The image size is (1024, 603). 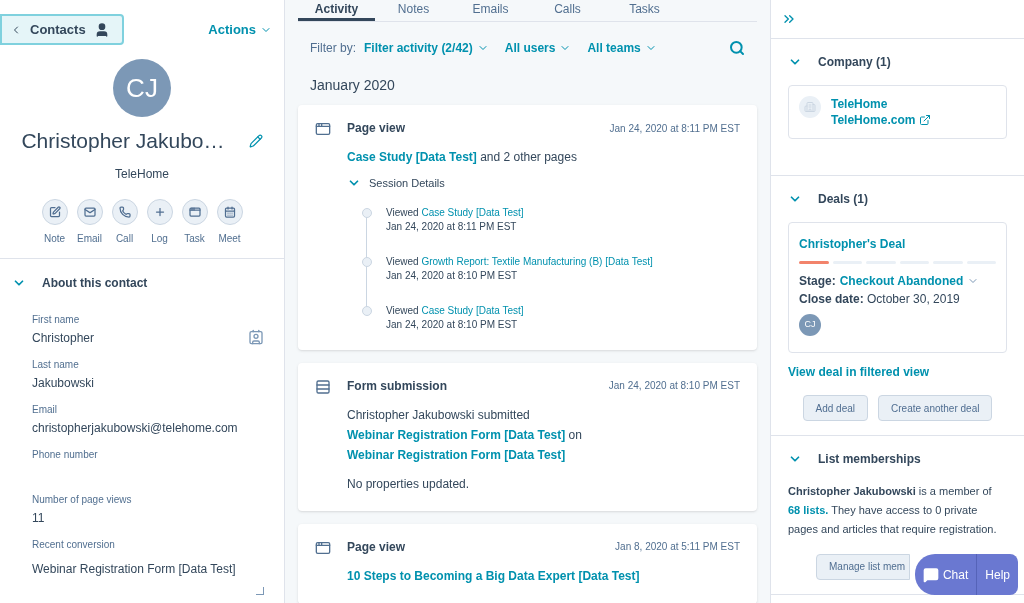 I want to click on actions-menu: Actions, so click(x=240, y=29).